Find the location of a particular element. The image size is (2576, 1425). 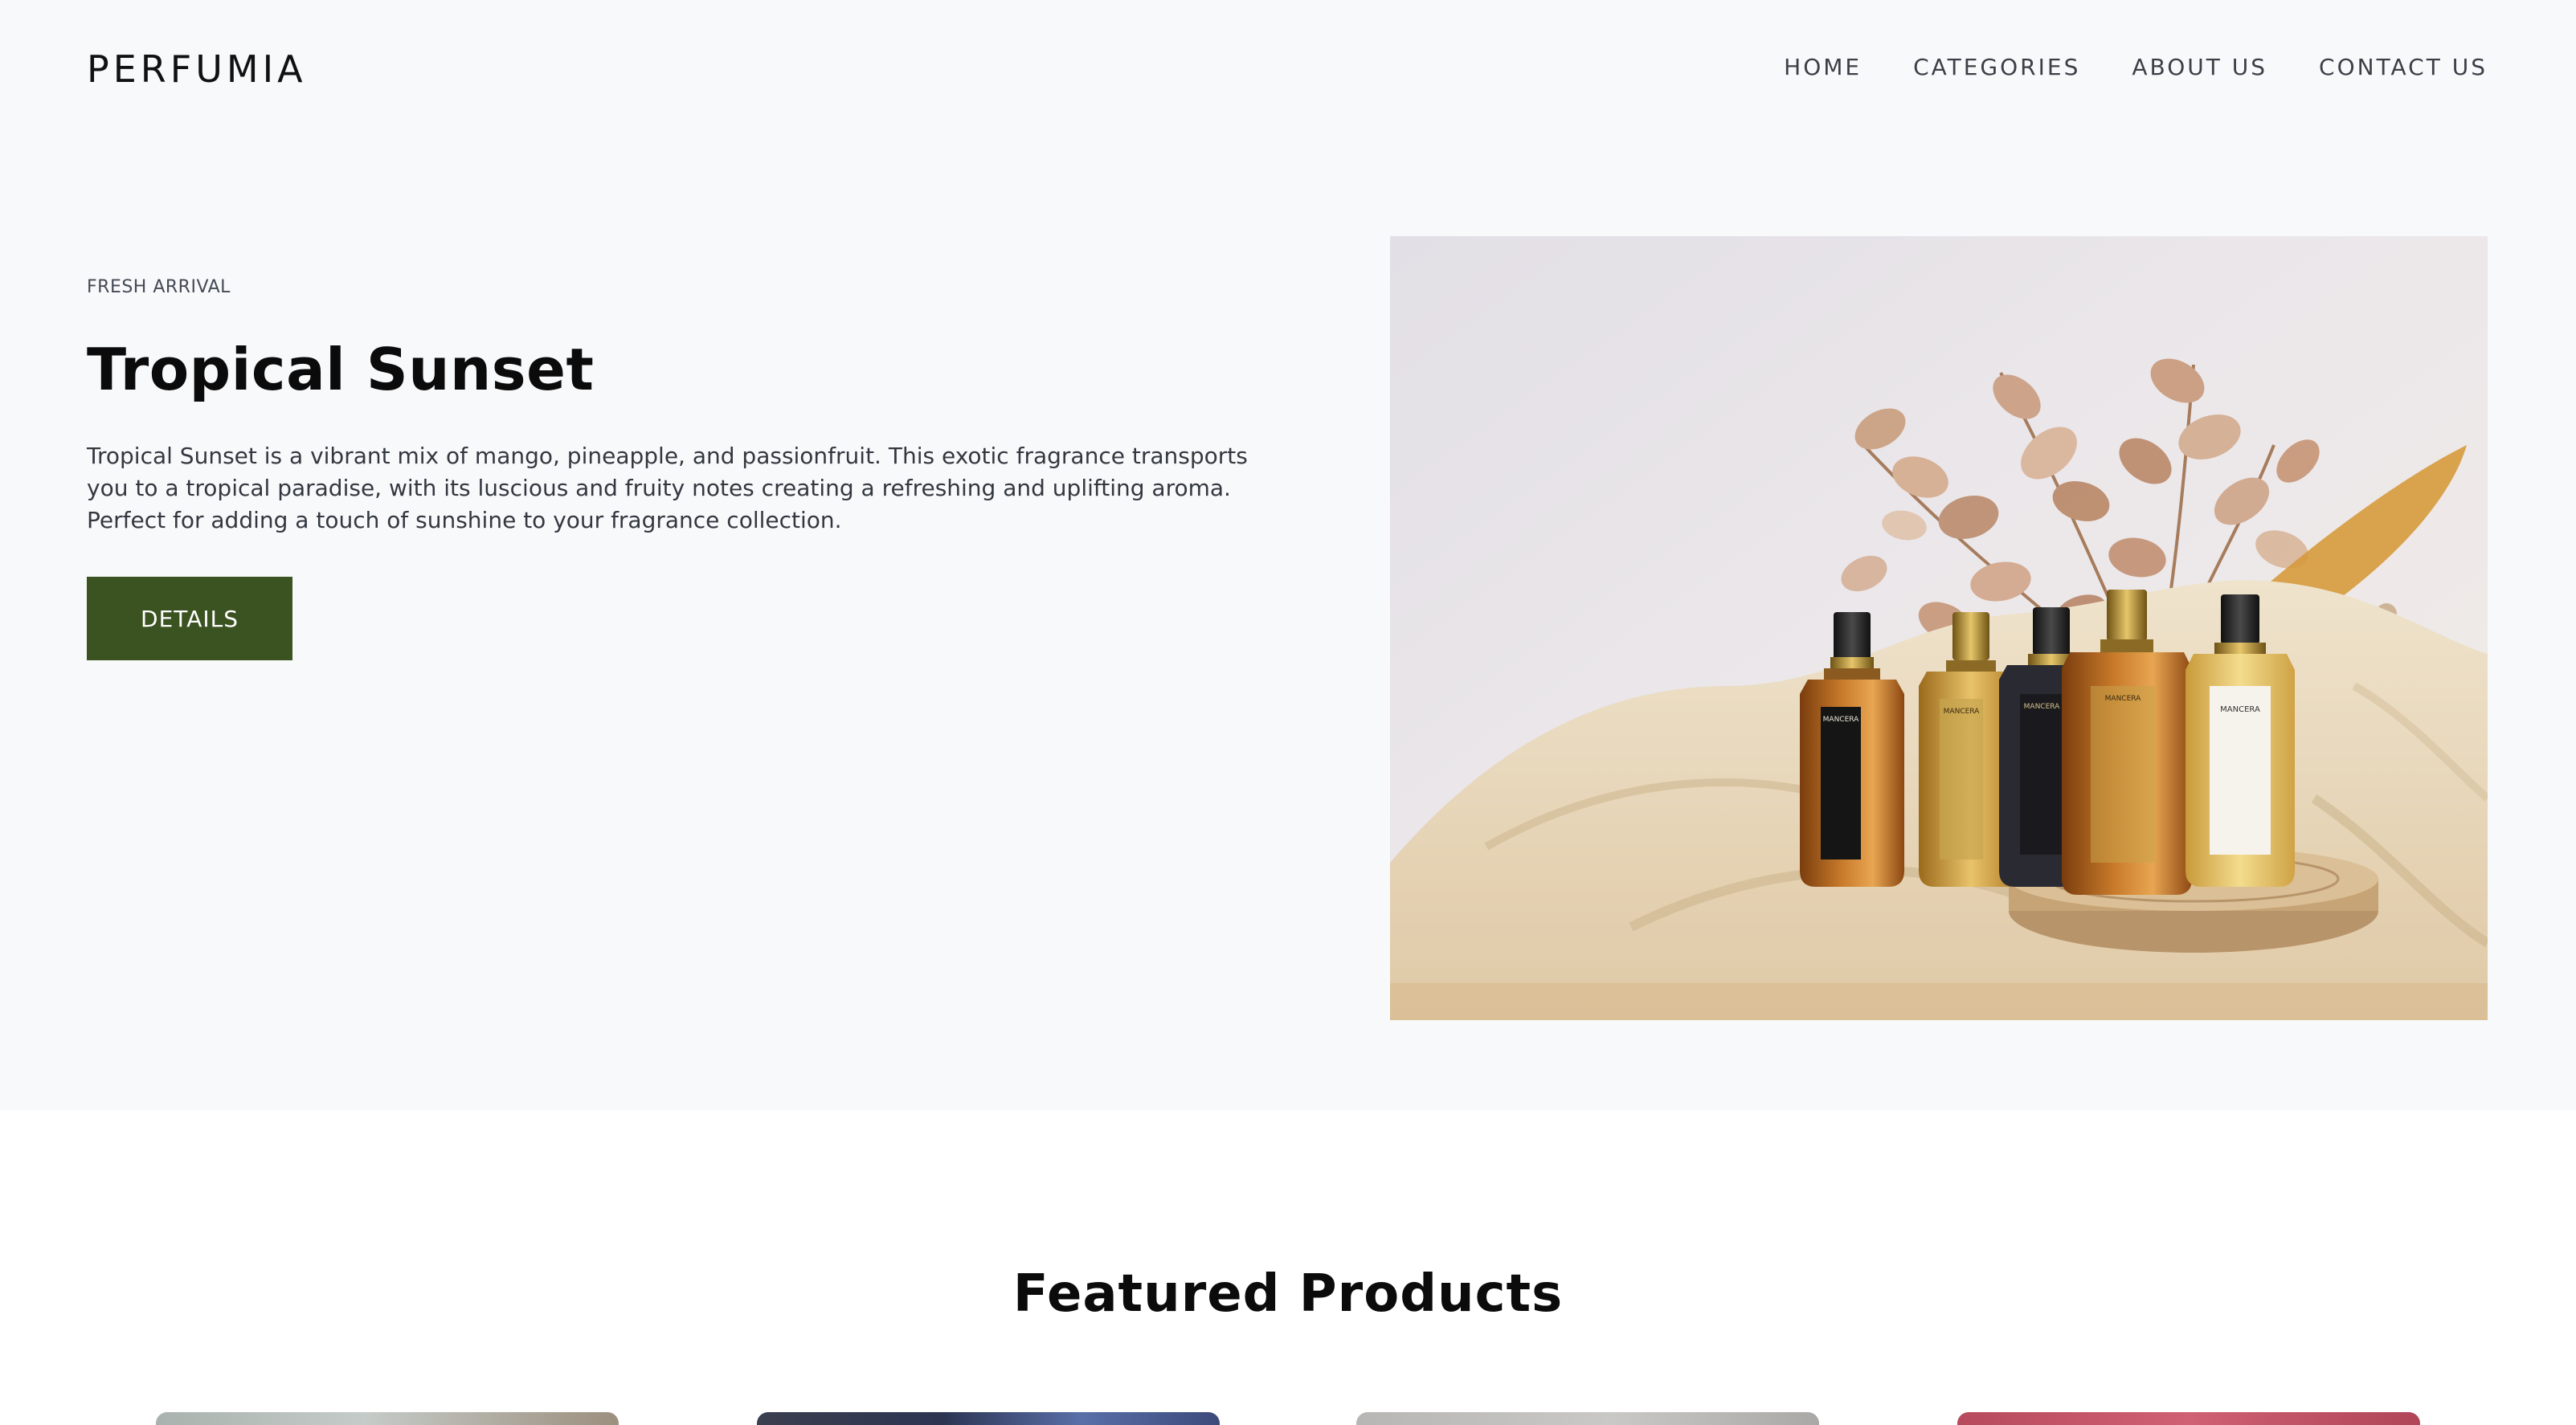

nav-home: HOME is located at coordinates (1823, 67).